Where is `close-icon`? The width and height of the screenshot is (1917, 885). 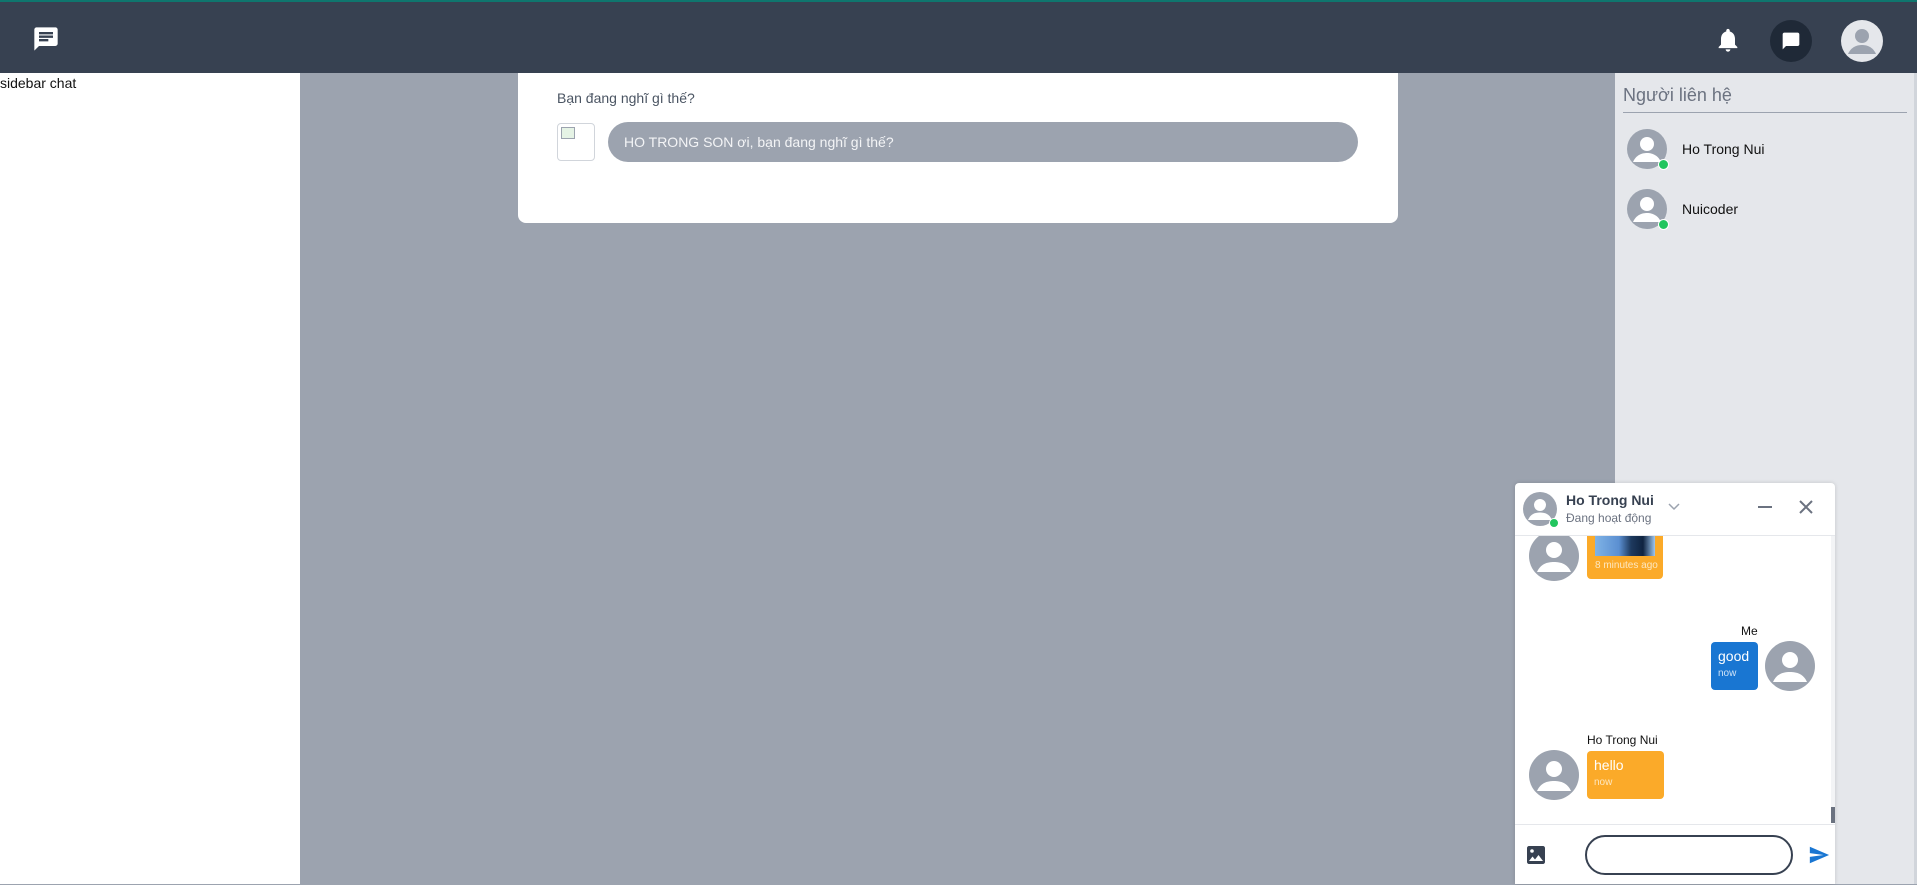
close-icon is located at coordinates (1806, 507).